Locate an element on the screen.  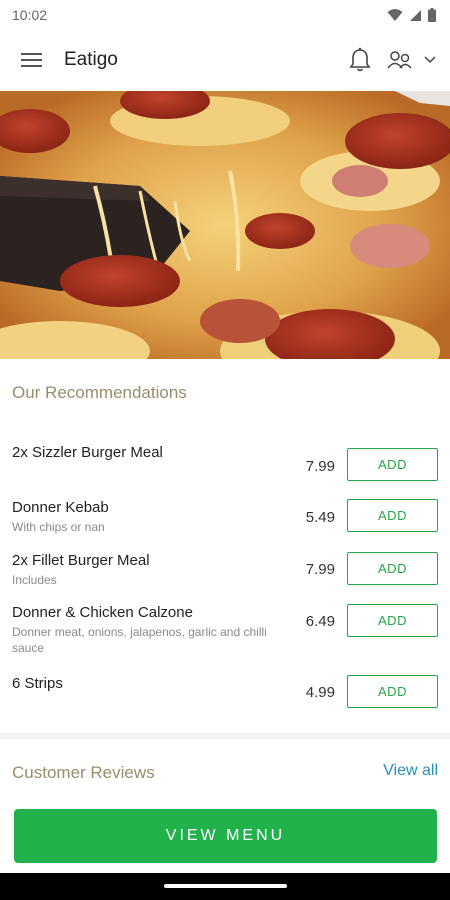
item-name: 2x Sizzler Burger Meal is located at coordinates (87, 452).